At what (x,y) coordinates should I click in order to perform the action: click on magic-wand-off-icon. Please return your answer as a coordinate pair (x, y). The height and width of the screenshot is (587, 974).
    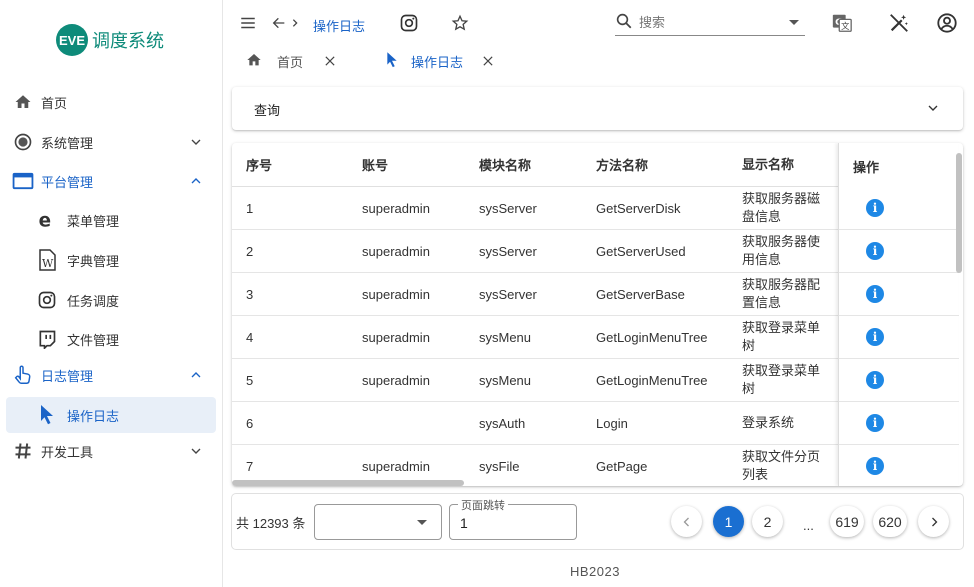
    Looking at the image, I should click on (899, 23).